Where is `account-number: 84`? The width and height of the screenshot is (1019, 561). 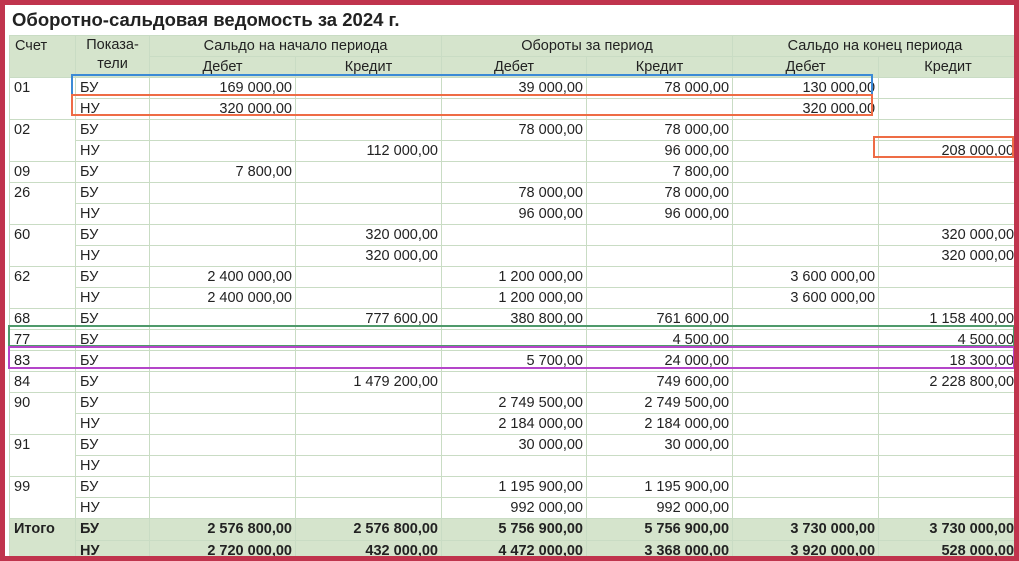
account-number: 84 is located at coordinates (42, 382).